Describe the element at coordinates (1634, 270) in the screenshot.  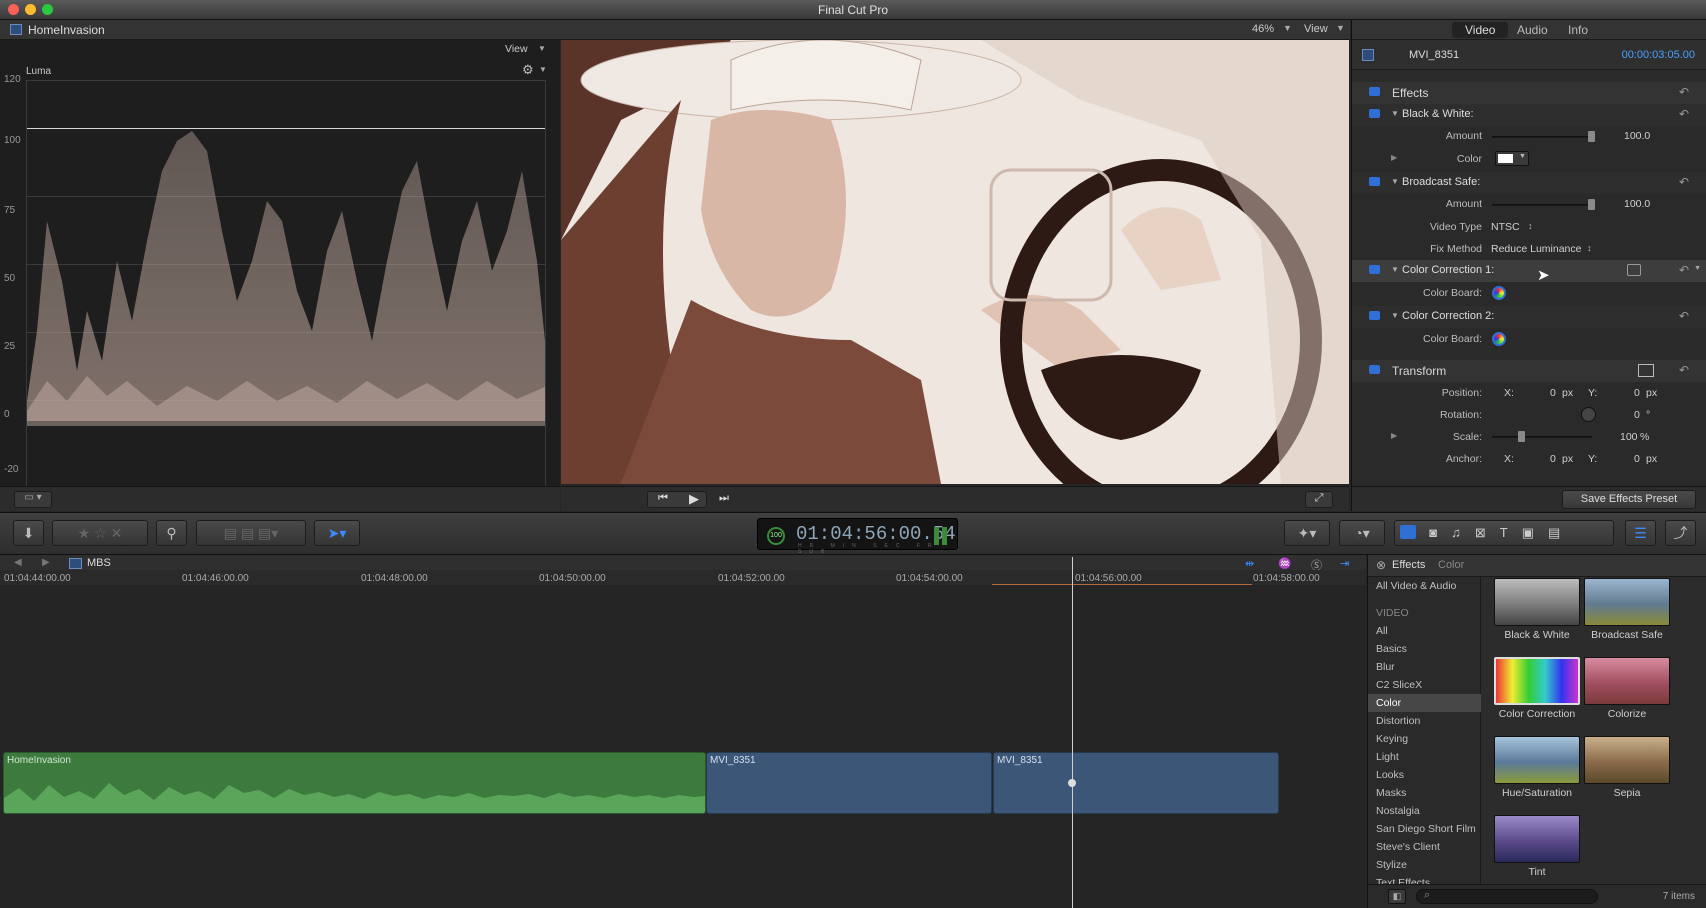
I see `onscreen-controls-icon` at that location.